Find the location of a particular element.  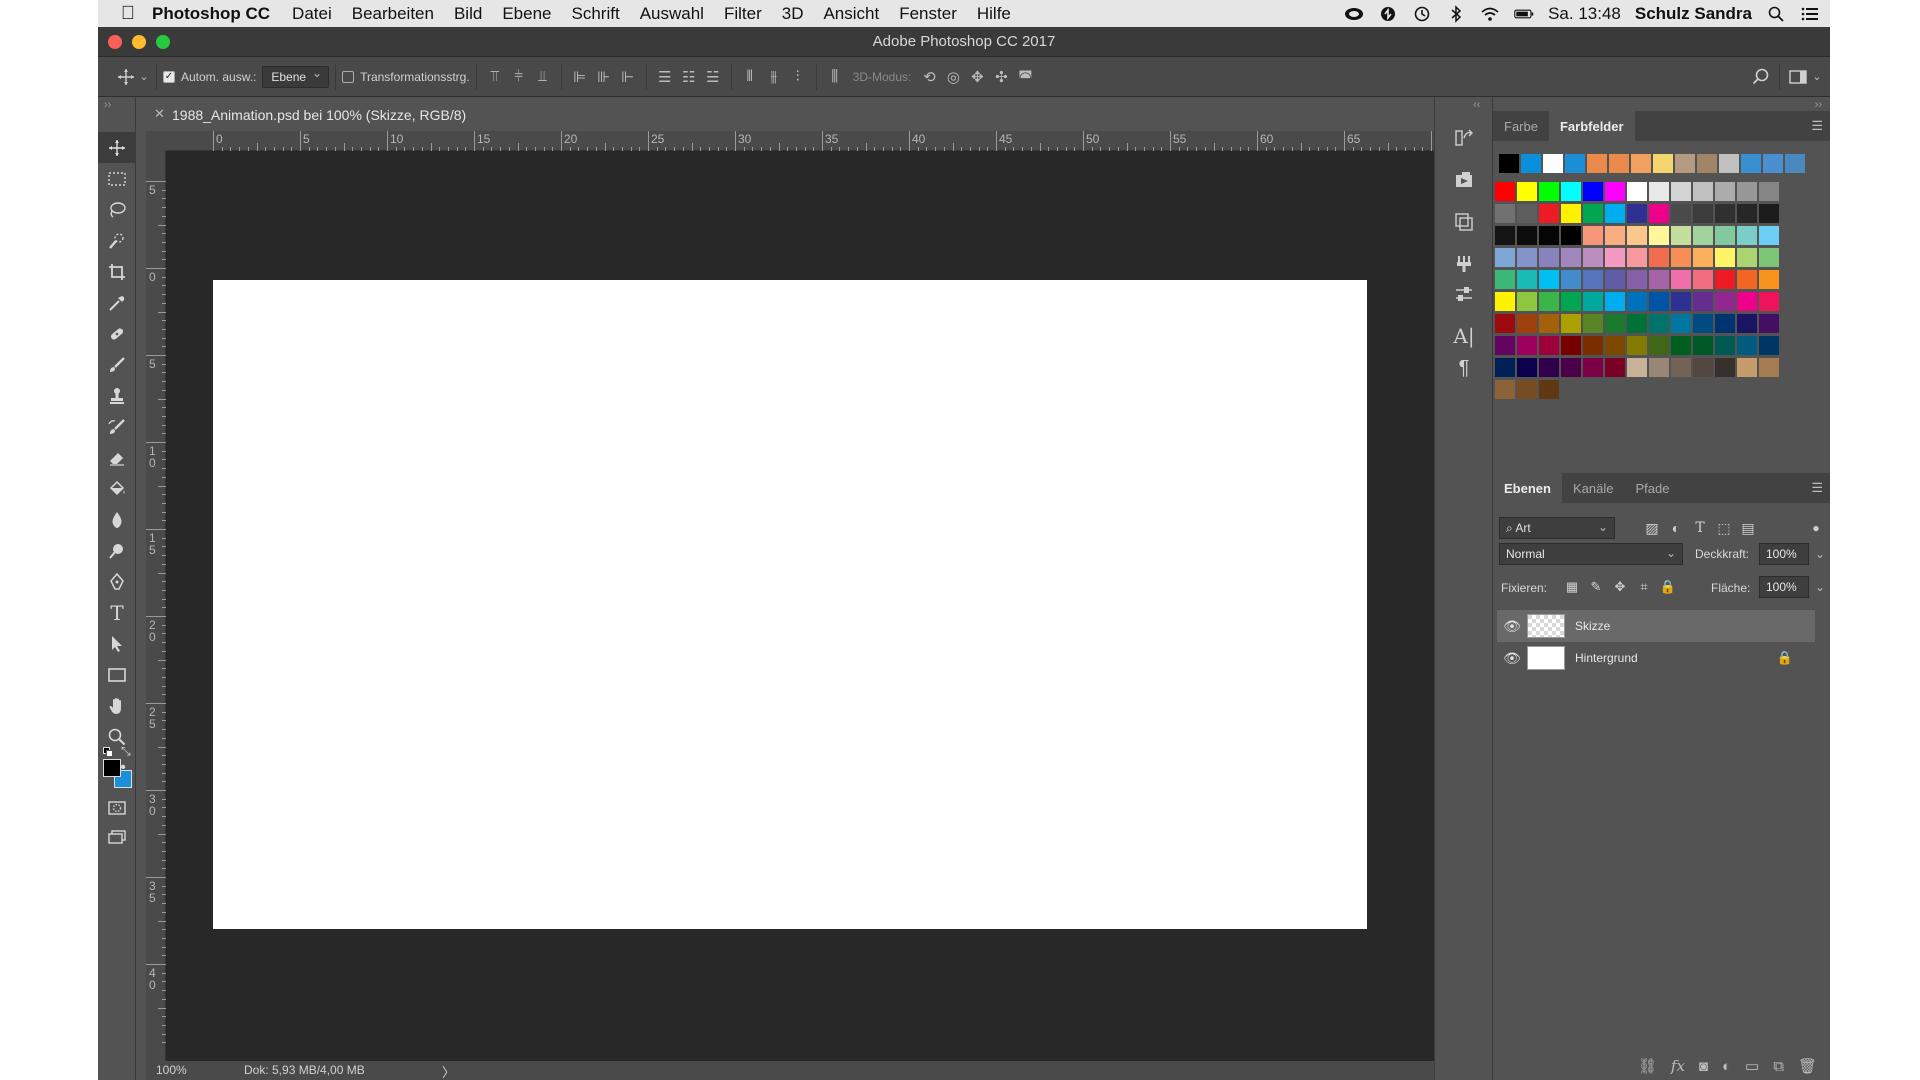

add-mask-icon: ◙ is located at coordinates (1703, 1066).